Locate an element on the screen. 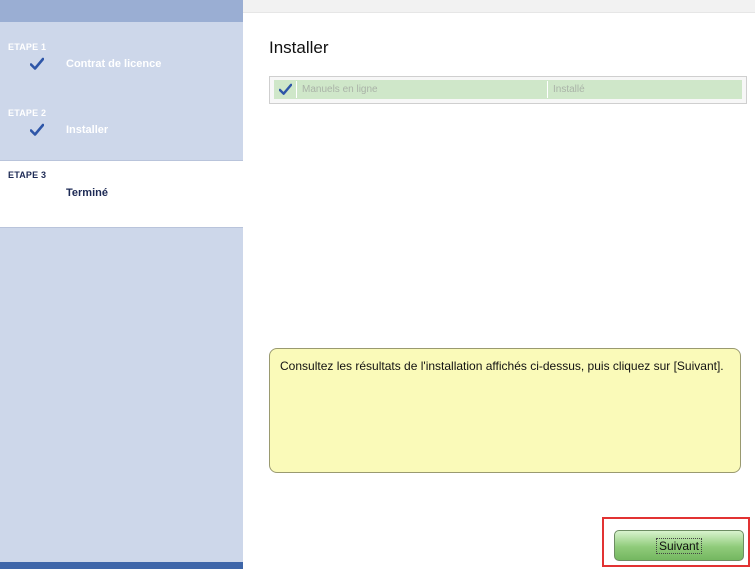  step-label: Installer is located at coordinates (87, 130).